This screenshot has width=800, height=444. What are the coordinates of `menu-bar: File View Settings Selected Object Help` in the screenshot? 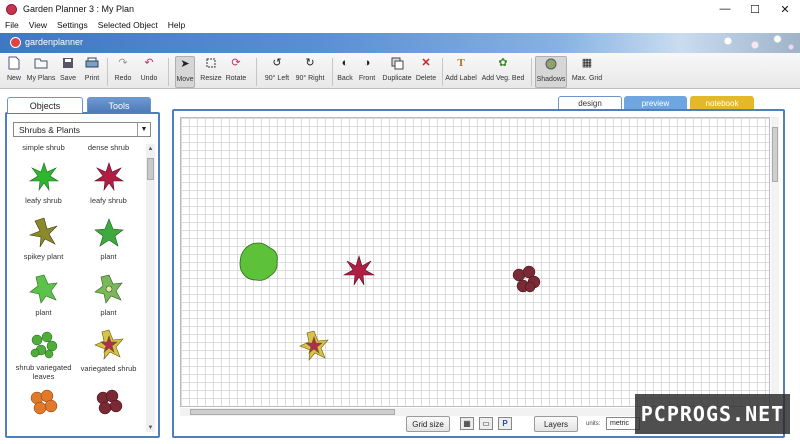 It's located at (400, 25).